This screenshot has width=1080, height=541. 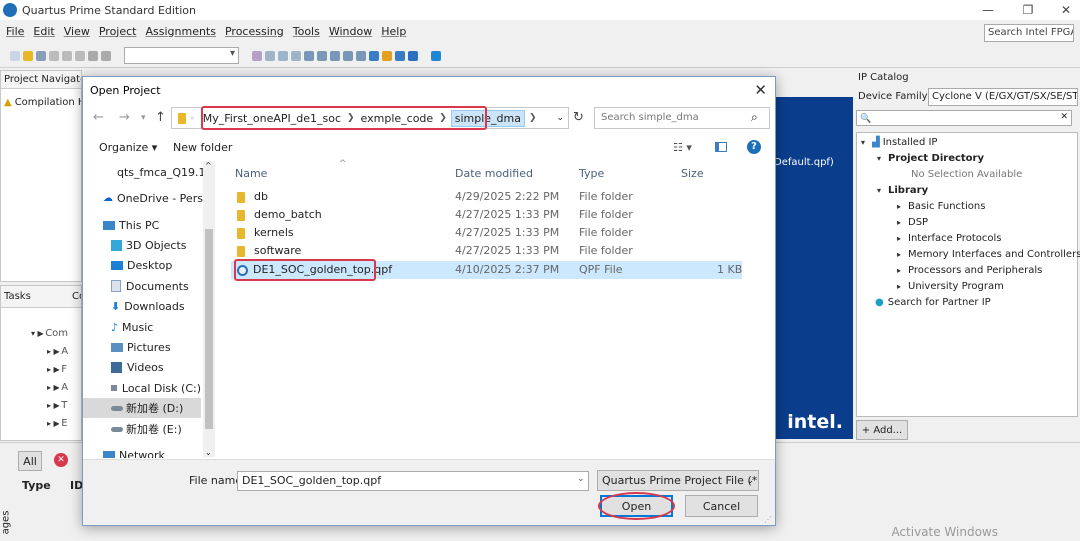 What do you see at coordinates (296, 55) in the screenshot?
I see `pin-planner-icon` at bounding box center [296, 55].